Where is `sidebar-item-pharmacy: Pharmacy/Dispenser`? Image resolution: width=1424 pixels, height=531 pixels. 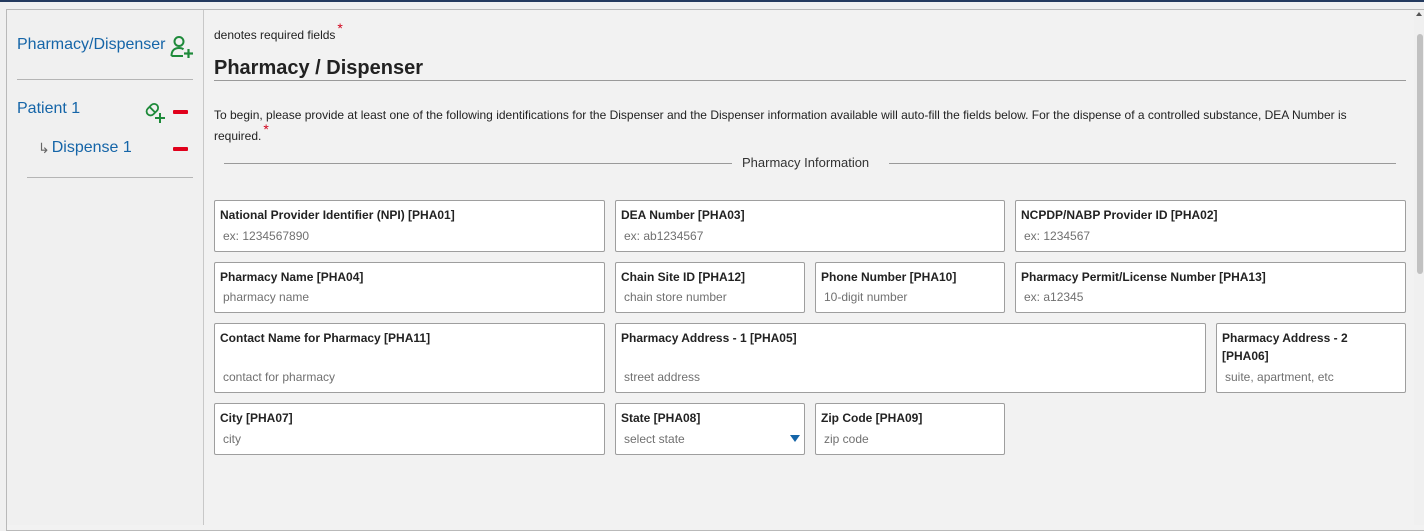 sidebar-item-pharmacy: Pharmacy/Dispenser is located at coordinates (91, 45).